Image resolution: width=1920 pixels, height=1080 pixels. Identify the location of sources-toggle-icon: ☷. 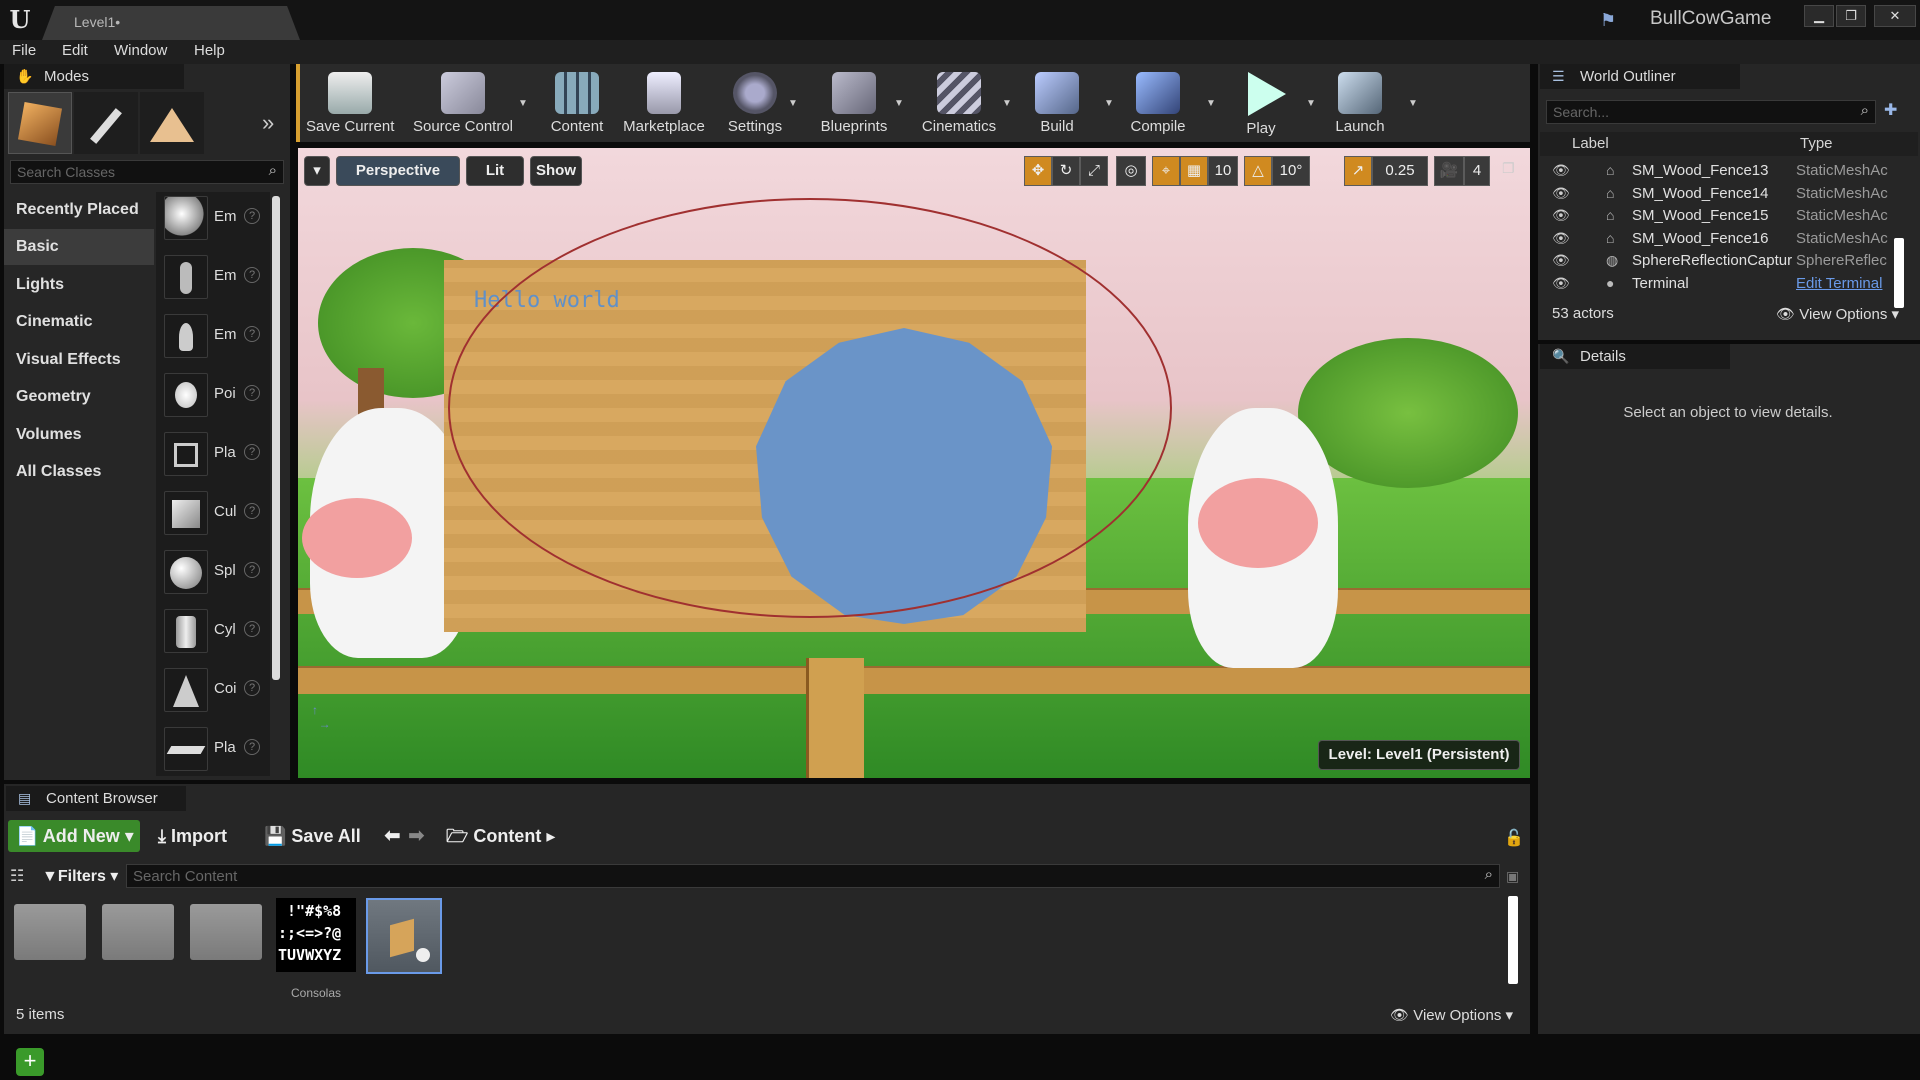
(17, 876).